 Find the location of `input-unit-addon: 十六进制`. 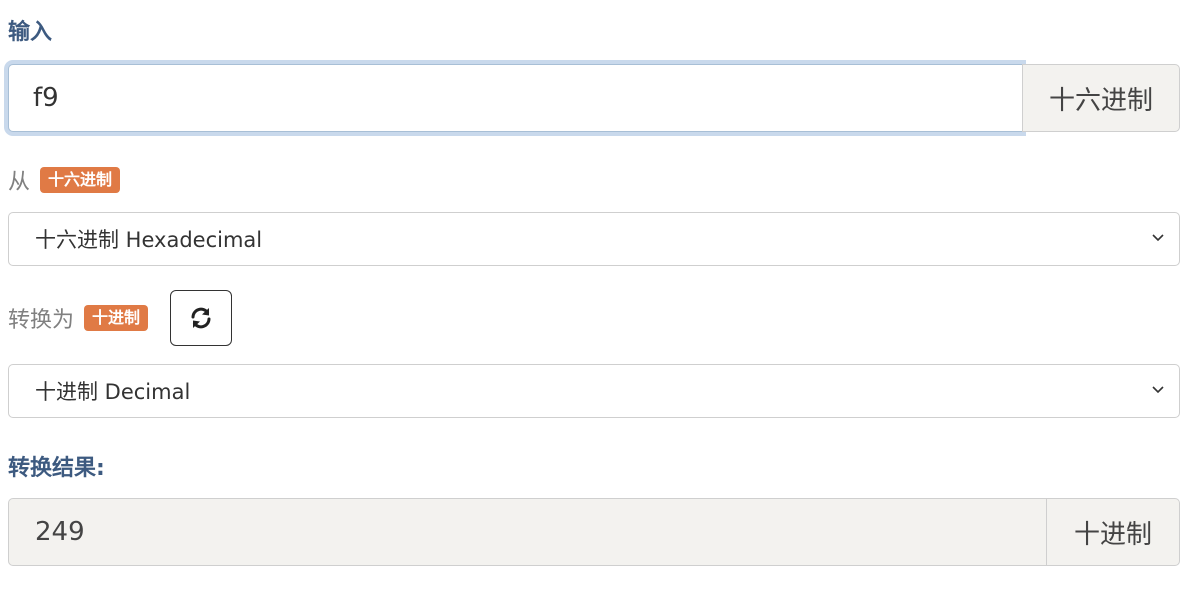

input-unit-addon: 十六进制 is located at coordinates (1101, 98).